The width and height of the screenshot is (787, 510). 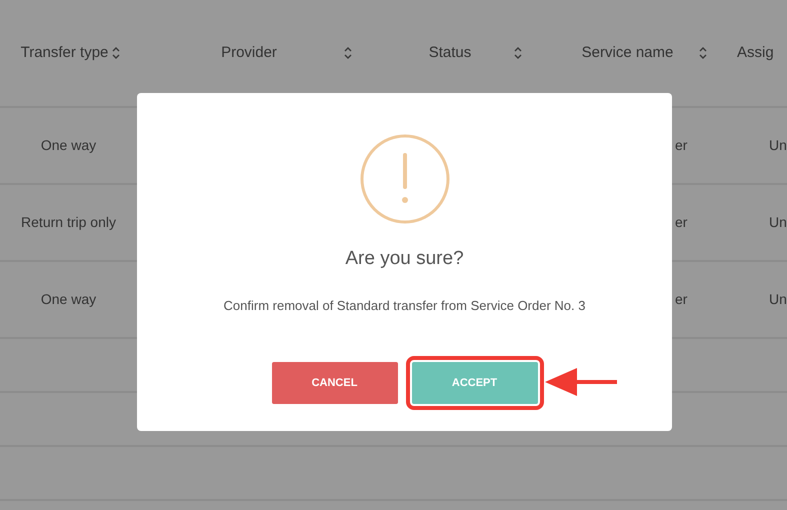 I want to click on column-header: Provider, so click(x=249, y=53).